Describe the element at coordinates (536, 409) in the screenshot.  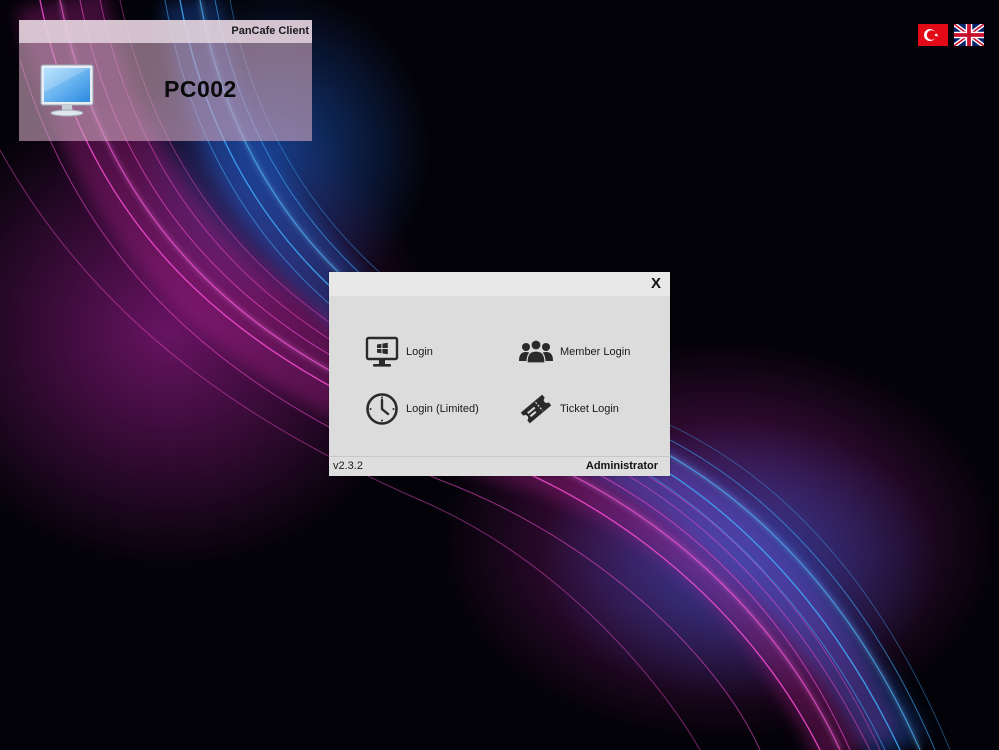
I see `ticket-icon` at that location.